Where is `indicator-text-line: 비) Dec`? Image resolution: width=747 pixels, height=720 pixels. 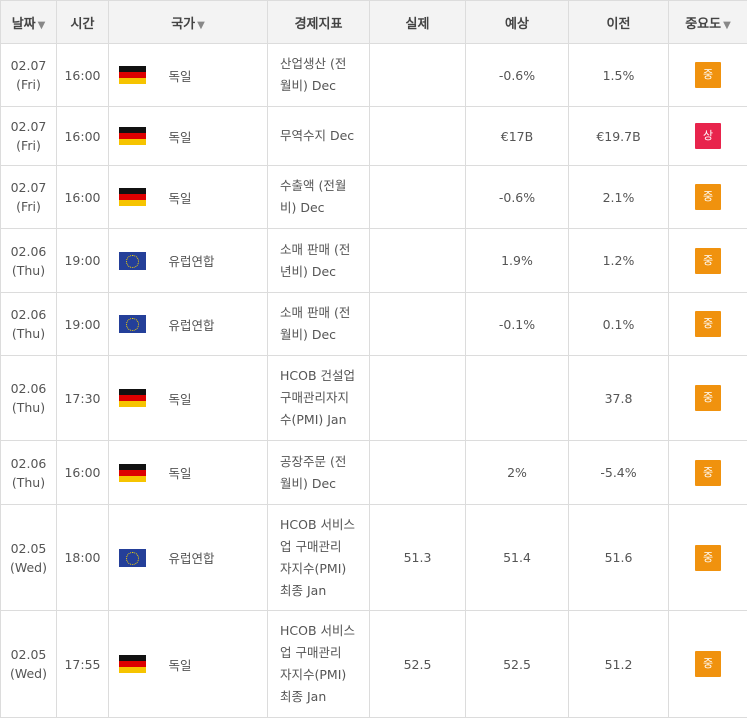
indicator-text-line: 비) Dec is located at coordinates (302, 207).